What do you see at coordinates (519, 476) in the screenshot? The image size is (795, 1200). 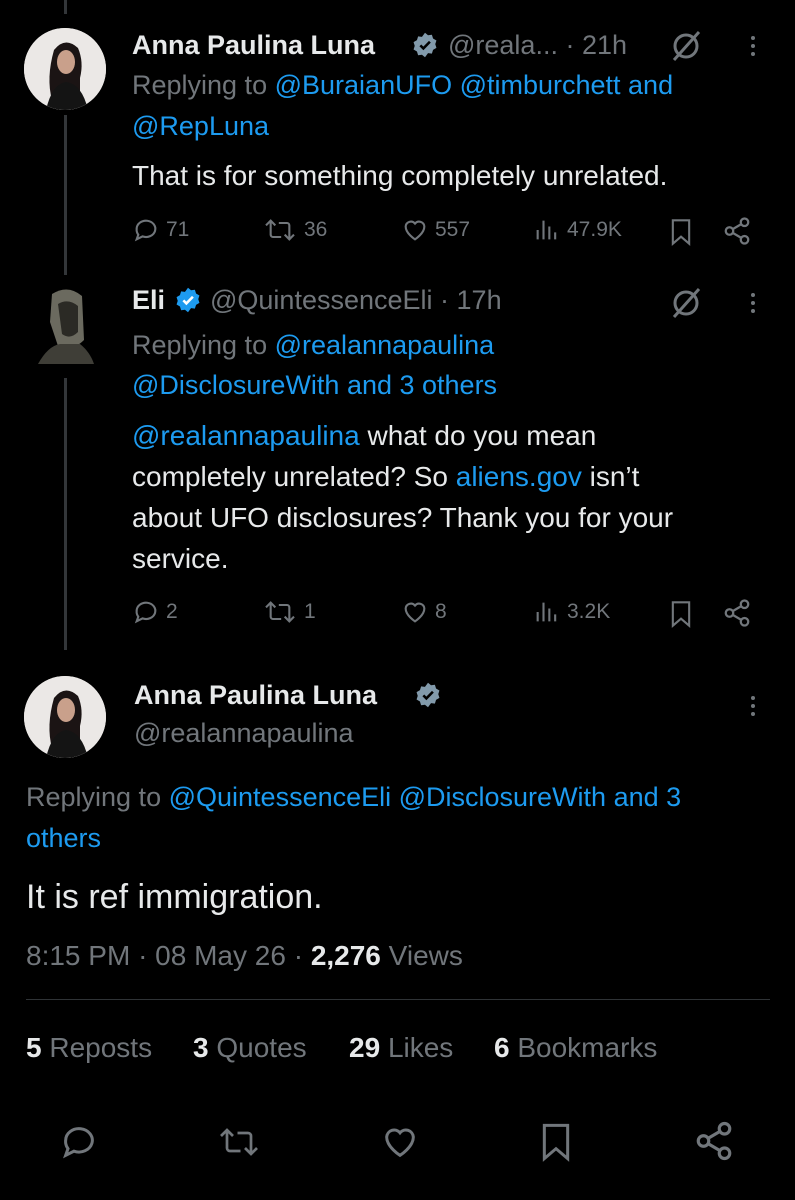 I see `tweet2-text-link: aliens.gov` at bounding box center [519, 476].